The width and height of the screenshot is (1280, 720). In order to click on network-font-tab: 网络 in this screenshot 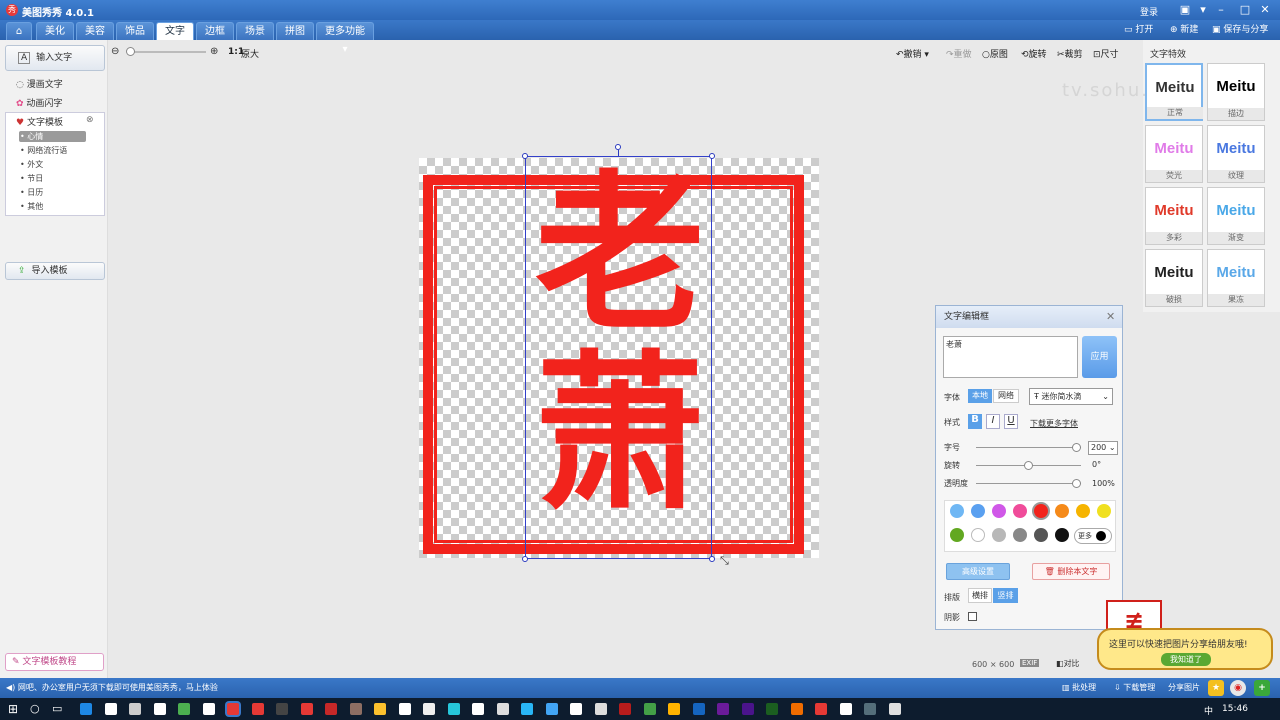, I will do `click(1006, 396)`.